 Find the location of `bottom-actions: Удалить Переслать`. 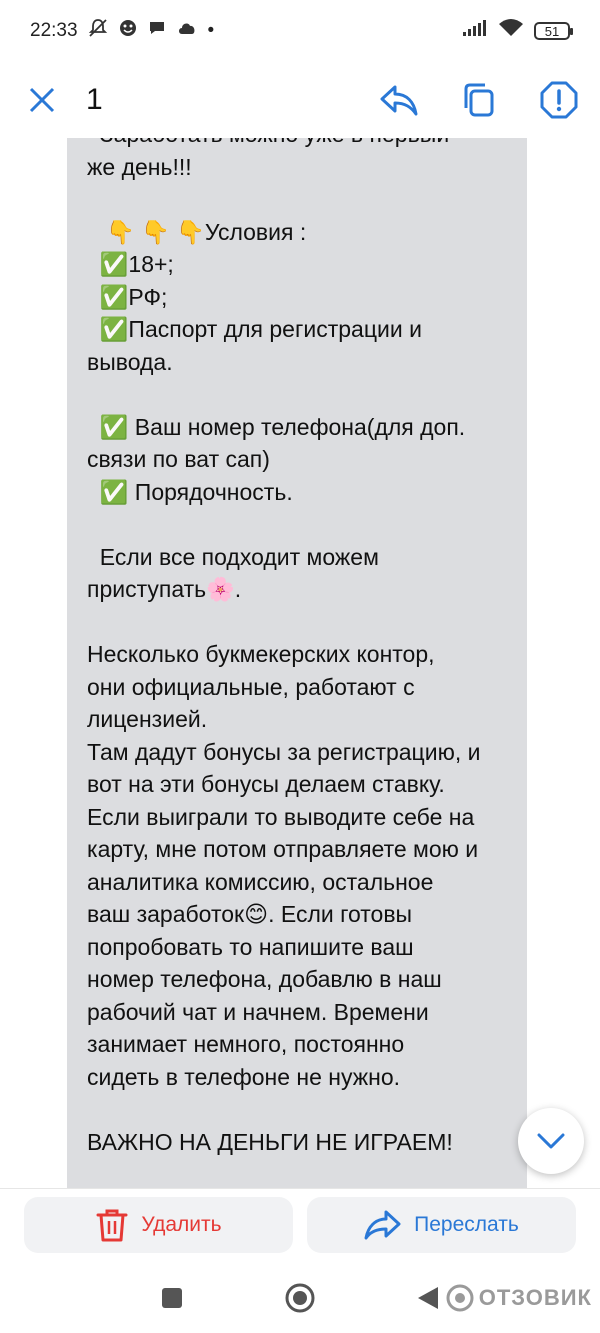

bottom-actions: Удалить Переслать is located at coordinates (300, 1228).